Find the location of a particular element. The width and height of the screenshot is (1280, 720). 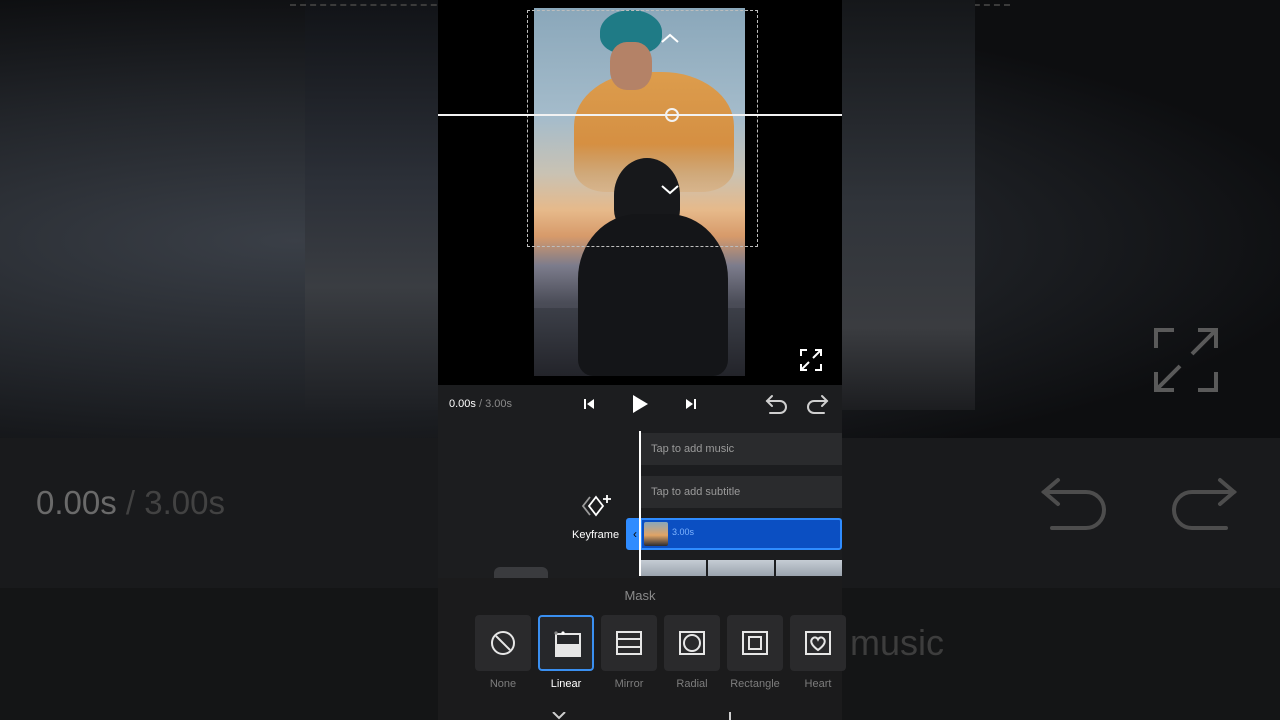

frame-strip is located at coordinates (741, 568).